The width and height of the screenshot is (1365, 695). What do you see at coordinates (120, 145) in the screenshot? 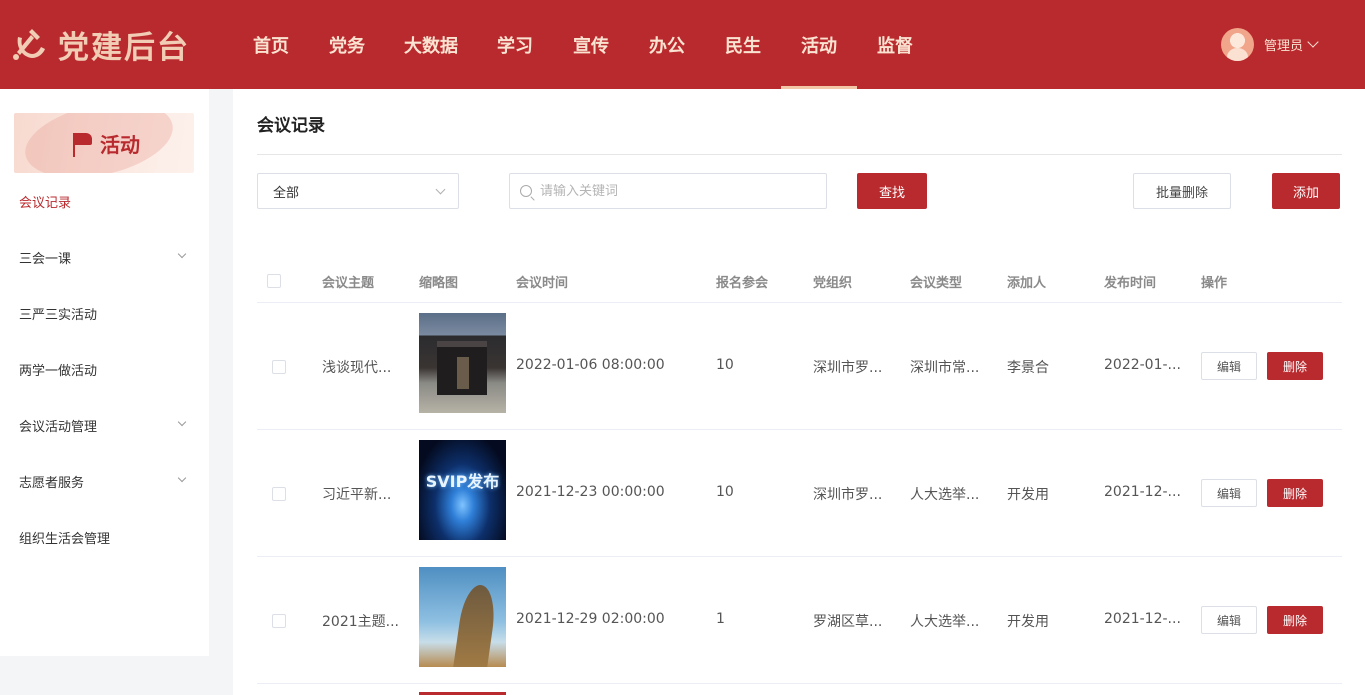
I see `sidebar-banner-title: 活动` at bounding box center [120, 145].